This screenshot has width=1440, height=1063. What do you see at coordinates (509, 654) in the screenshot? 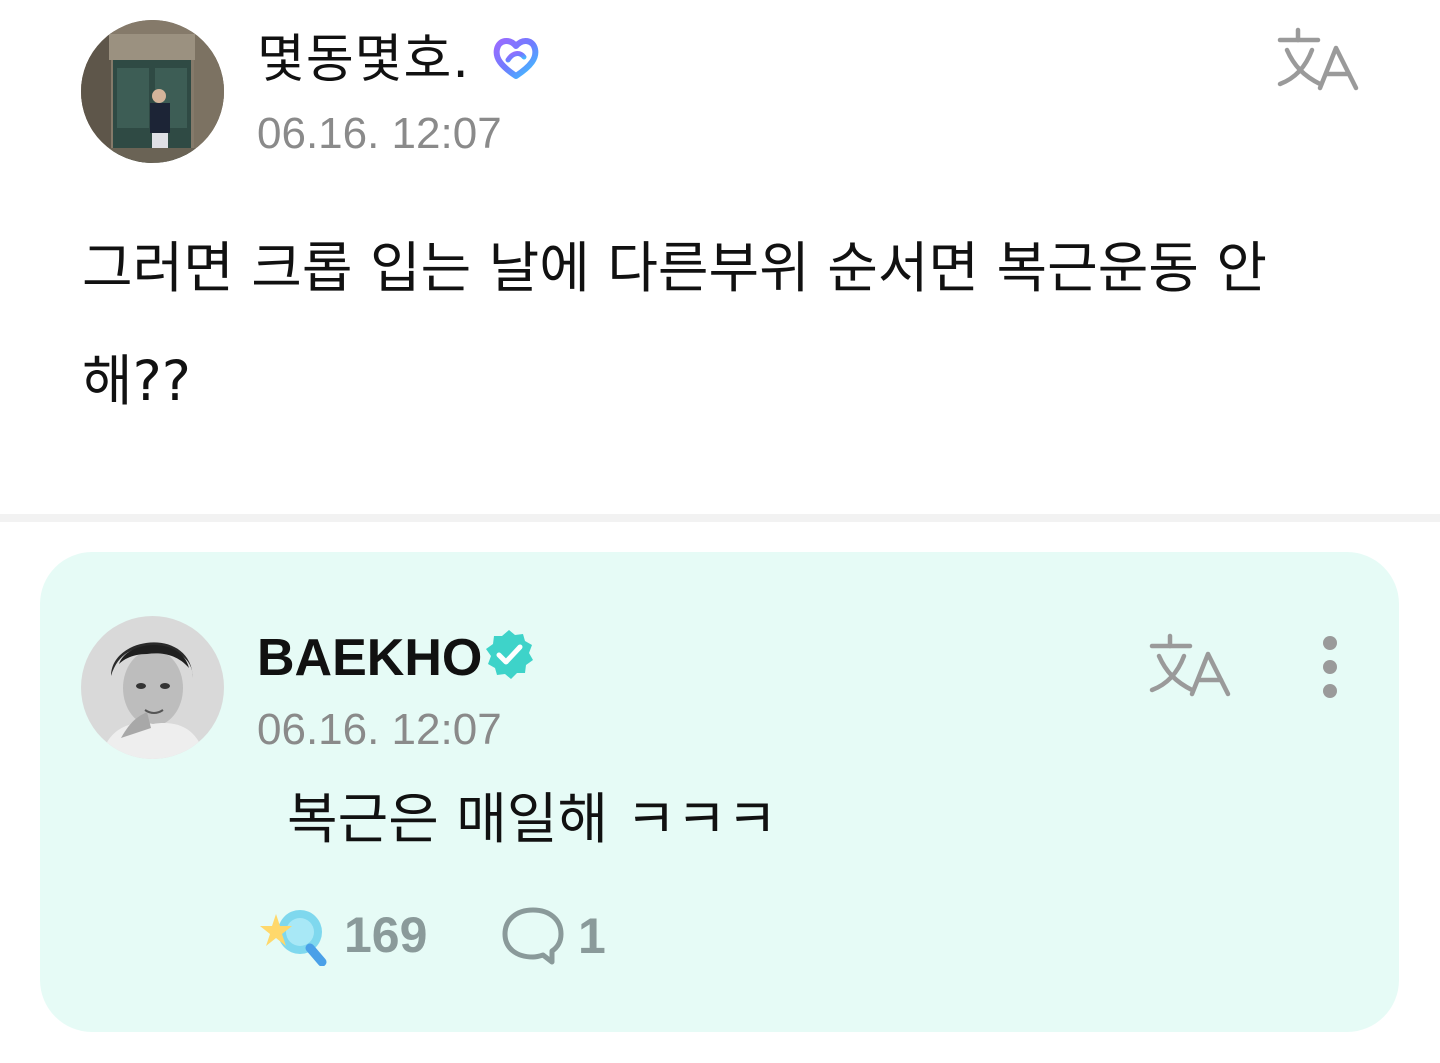
I see `verified-badge-icon` at bounding box center [509, 654].